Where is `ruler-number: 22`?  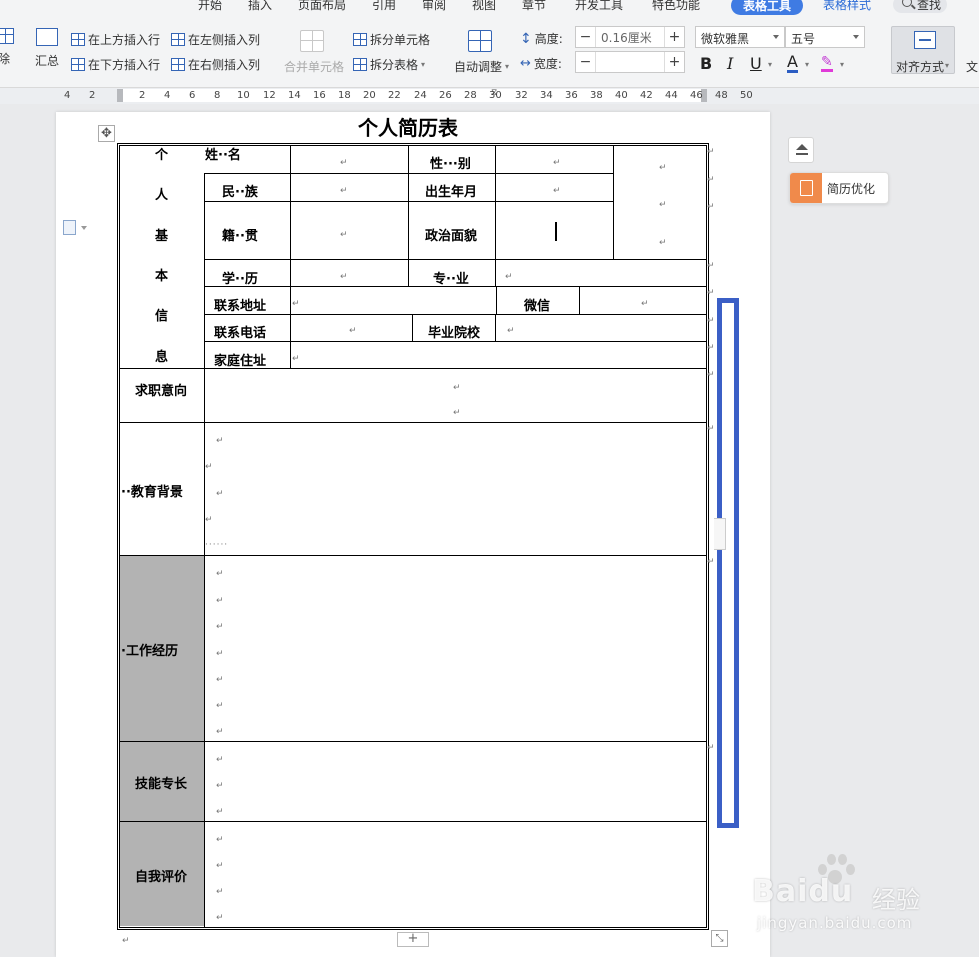
ruler-number: 22 is located at coordinates (394, 95).